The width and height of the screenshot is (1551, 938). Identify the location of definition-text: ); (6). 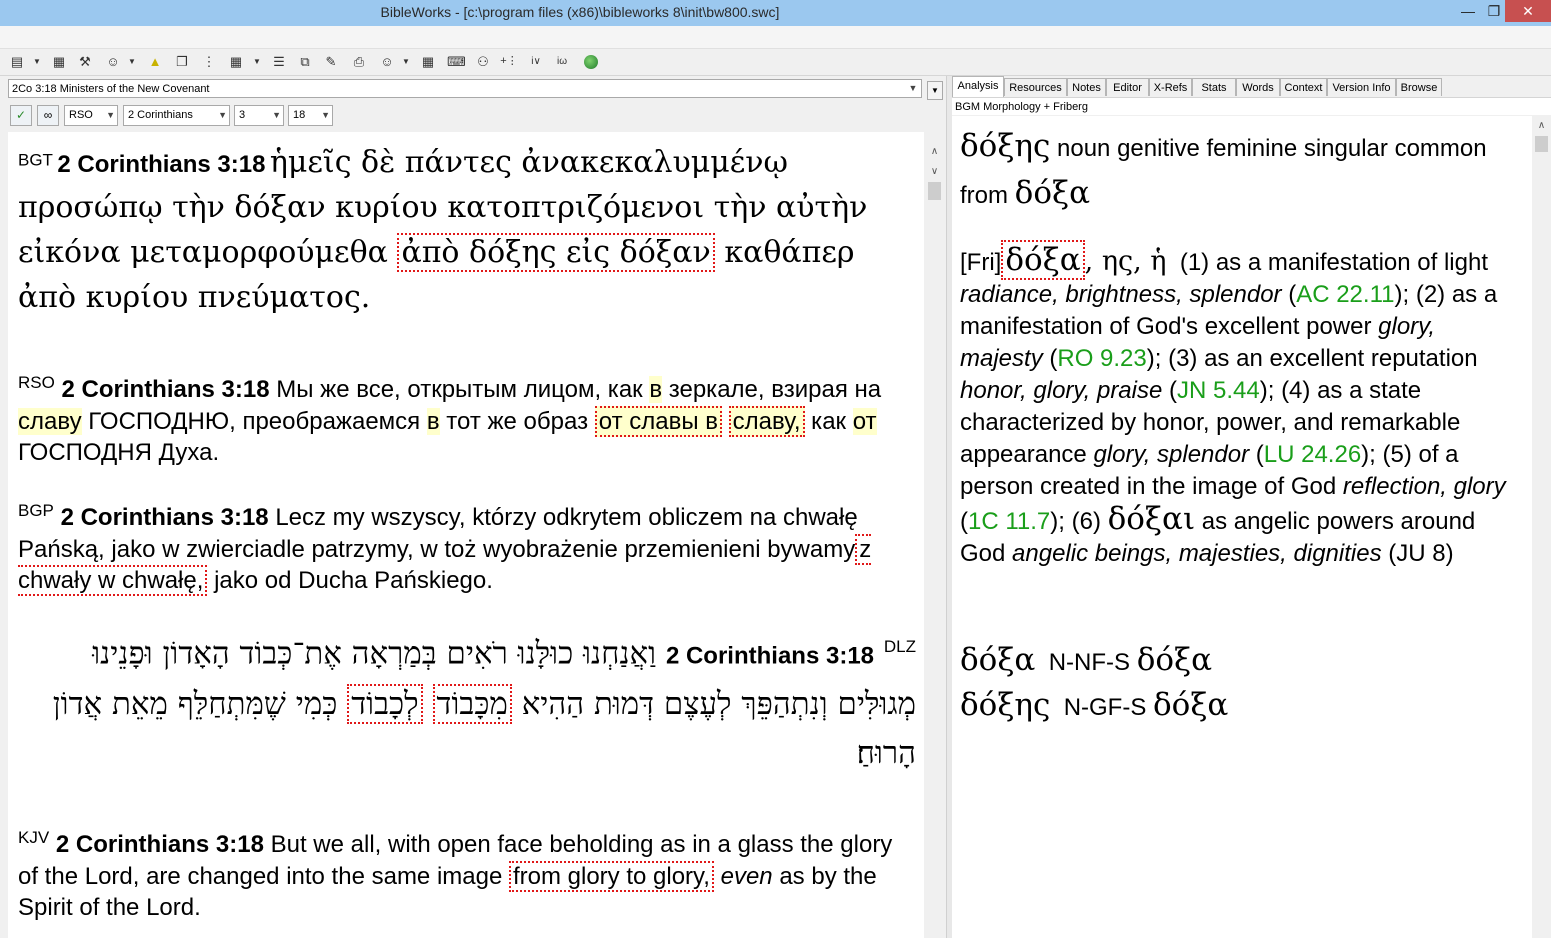
(1079, 521).